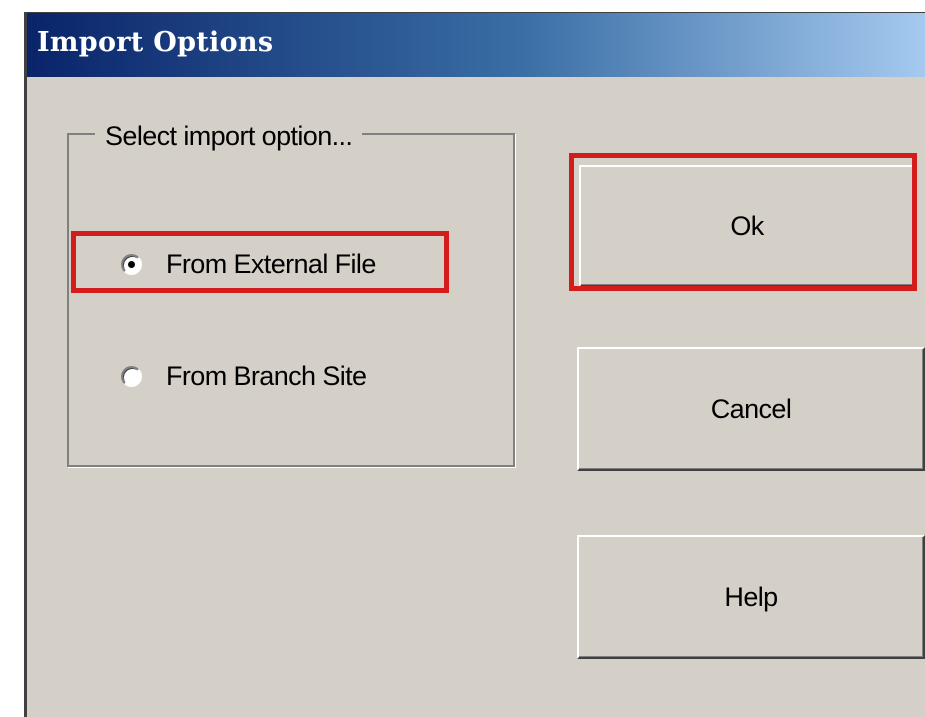 This screenshot has height=717, width=925. What do you see at coordinates (743, 222) in the screenshot?
I see `highlight-box-ok` at bounding box center [743, 222].